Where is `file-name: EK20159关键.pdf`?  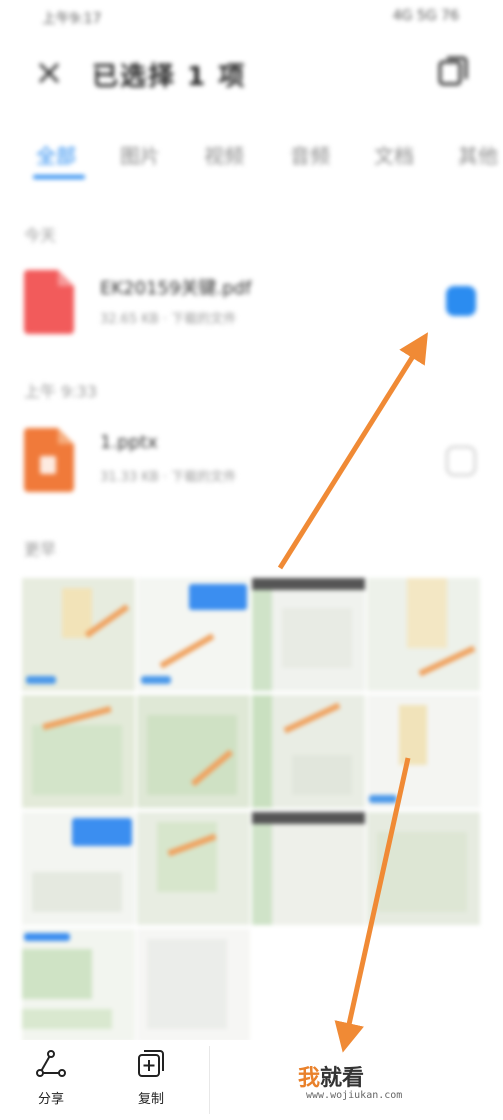
file-name: EK20159关键.pdf is located at coordinates (176, 288).